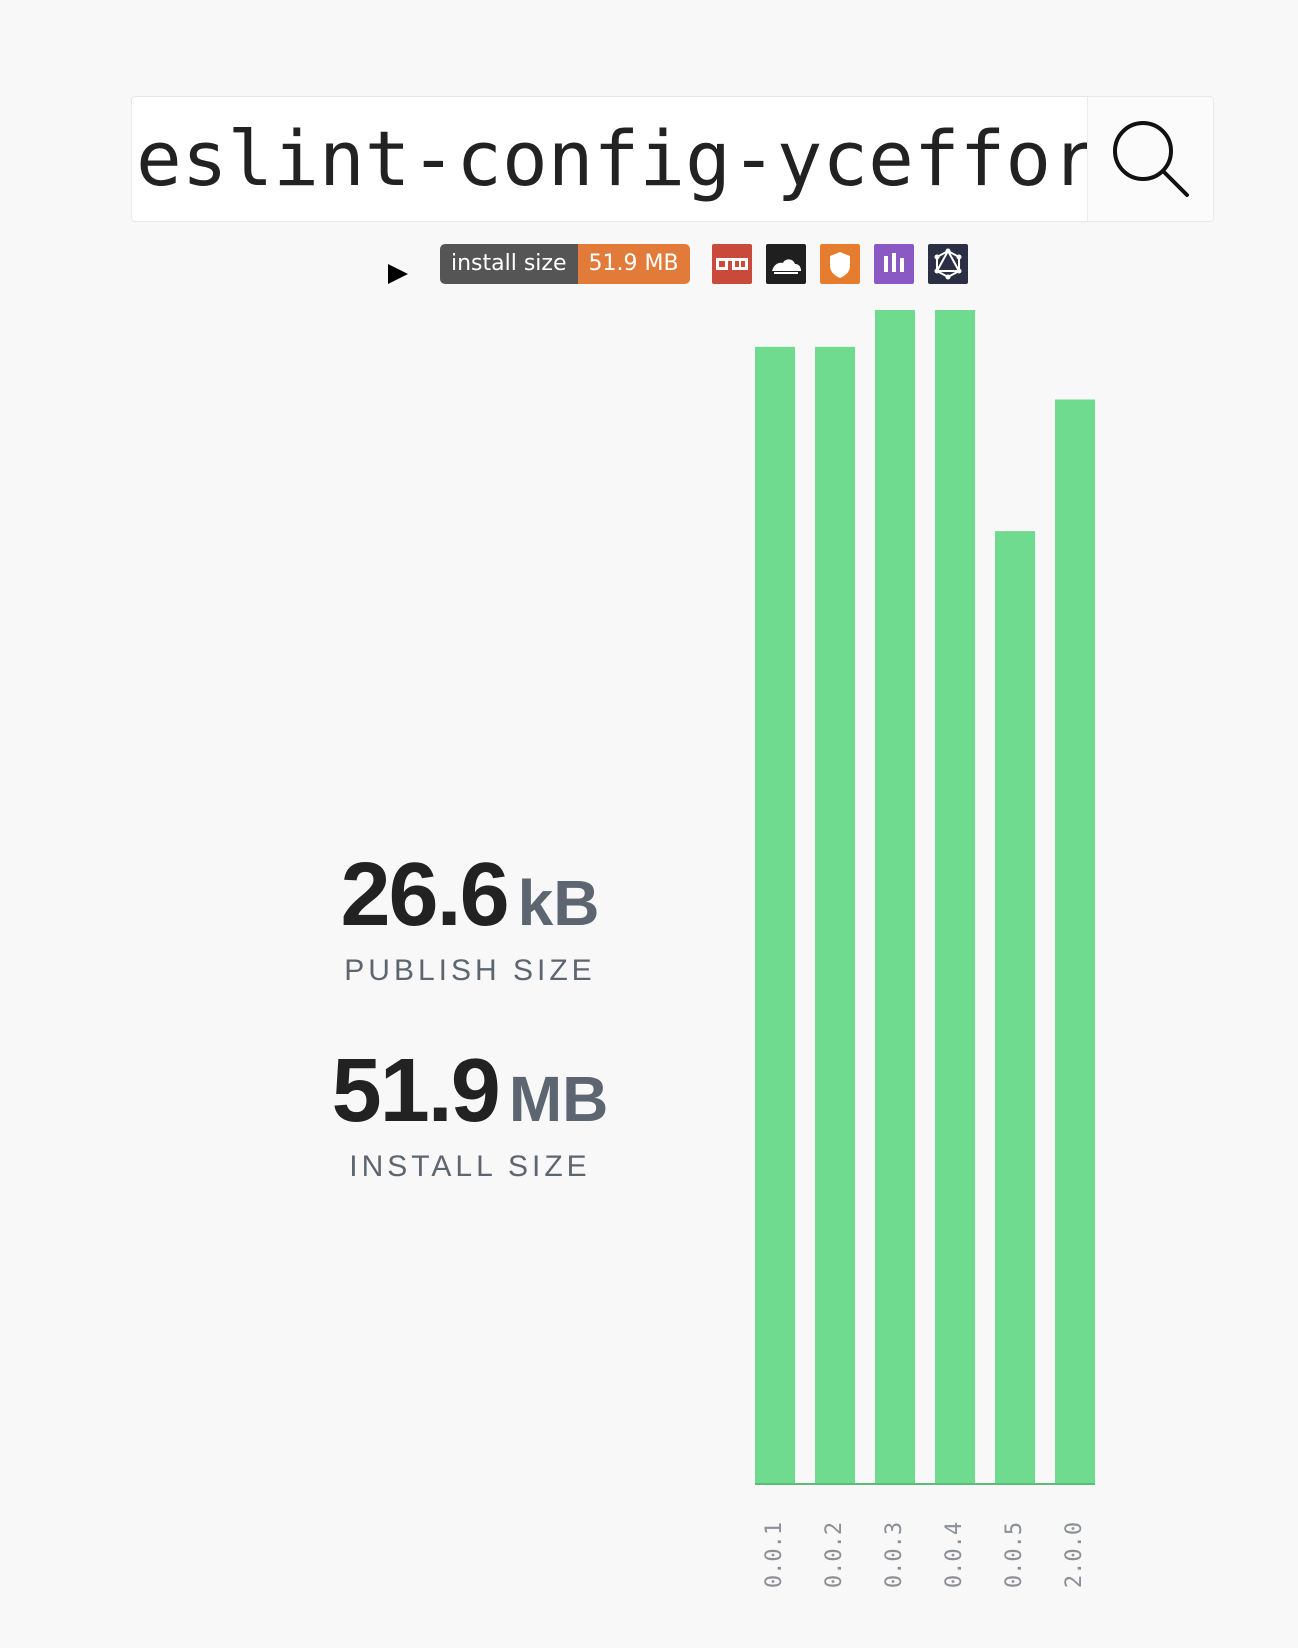 This screenshot has width=1298, height=1648. Describe the element at coordinates (893, 264) in the screenshot. I see `bundle-icon` at that location.